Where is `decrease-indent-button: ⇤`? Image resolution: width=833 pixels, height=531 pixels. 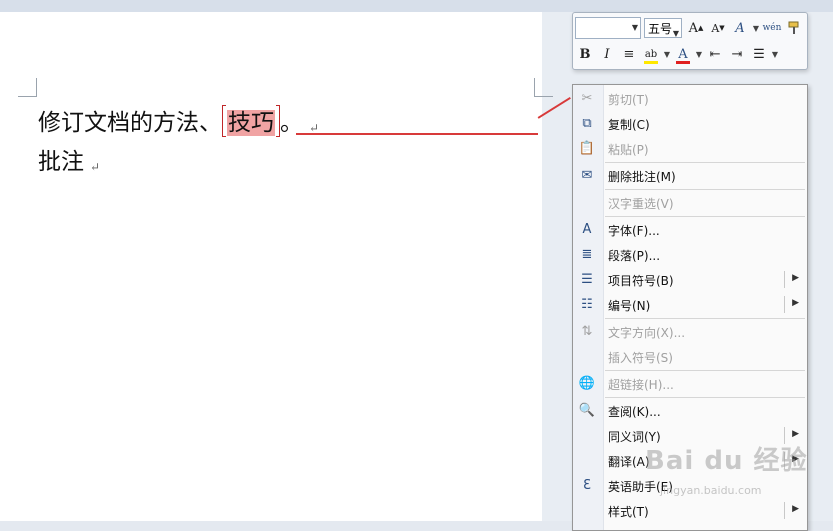
decrease-indent-button: ⇤ is located at coordinates (715, 54).